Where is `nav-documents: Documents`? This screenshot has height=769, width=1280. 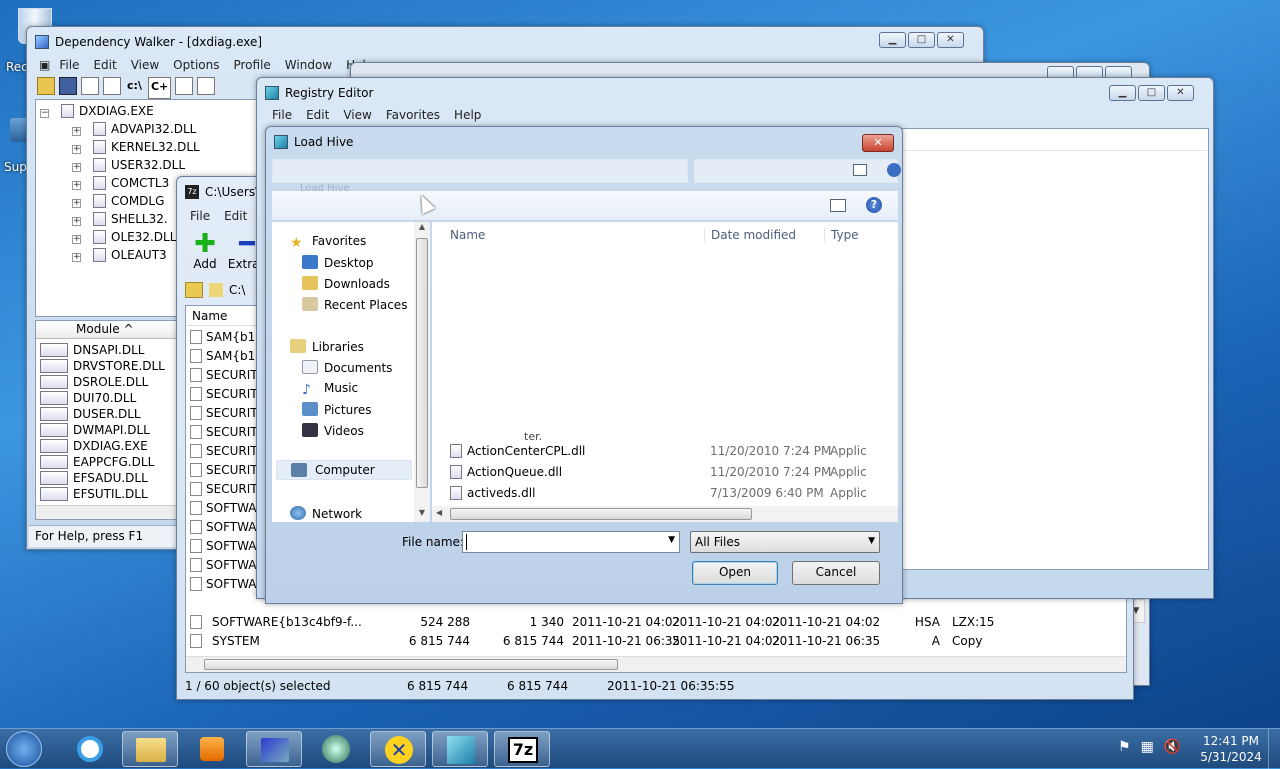 nav-documents: Documents is located at coordinates (347, 367).